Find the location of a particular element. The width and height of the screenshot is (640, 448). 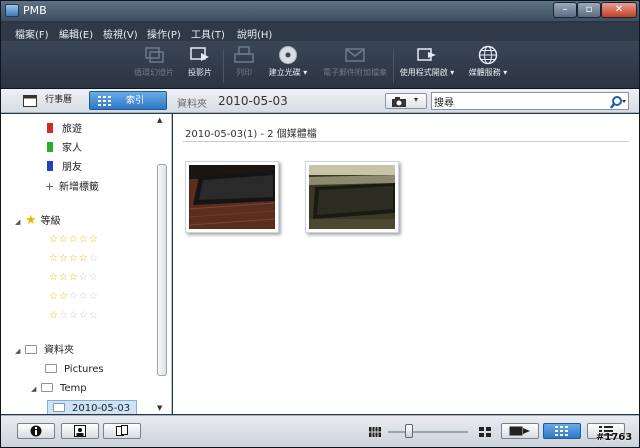

tag-label: 旅遊 is located at coordinates (72, 129).